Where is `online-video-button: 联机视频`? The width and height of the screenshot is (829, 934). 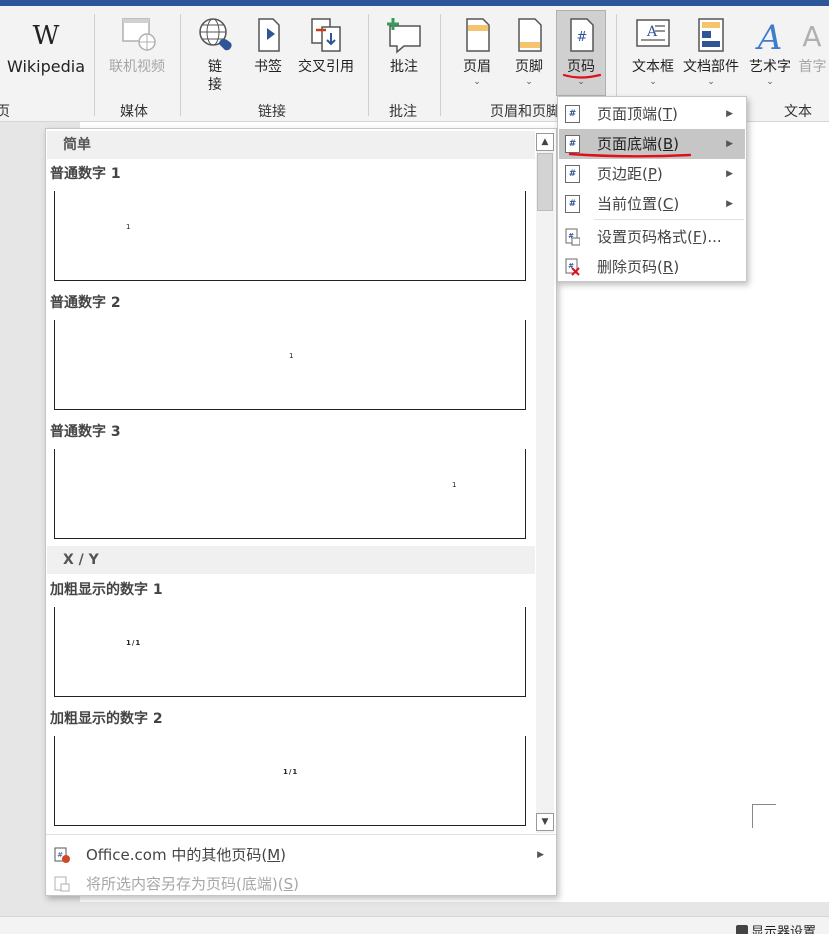
online-video-button: 联机视频 is located at coordinates (137, 46).